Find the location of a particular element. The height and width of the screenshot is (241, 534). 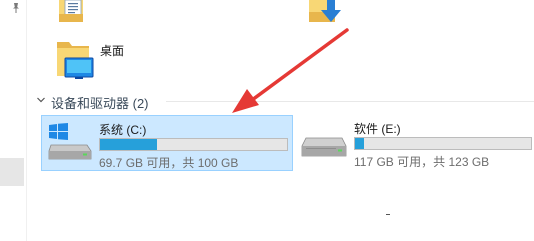

drive-name: 软件 (E:) is located at coordinates (377, 129).